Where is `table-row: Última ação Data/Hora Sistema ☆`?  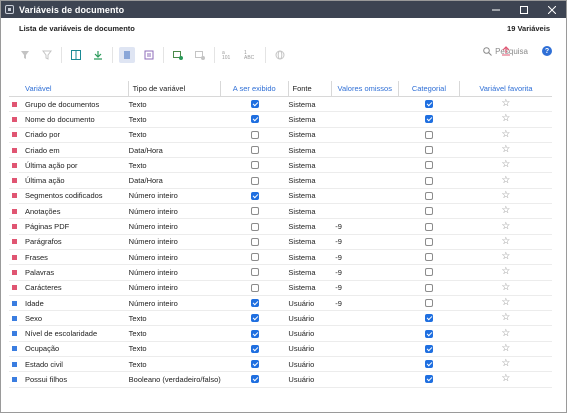
table-row: Última ação Data/Hora Sistema ☆ is located at coordinates (280, 181).